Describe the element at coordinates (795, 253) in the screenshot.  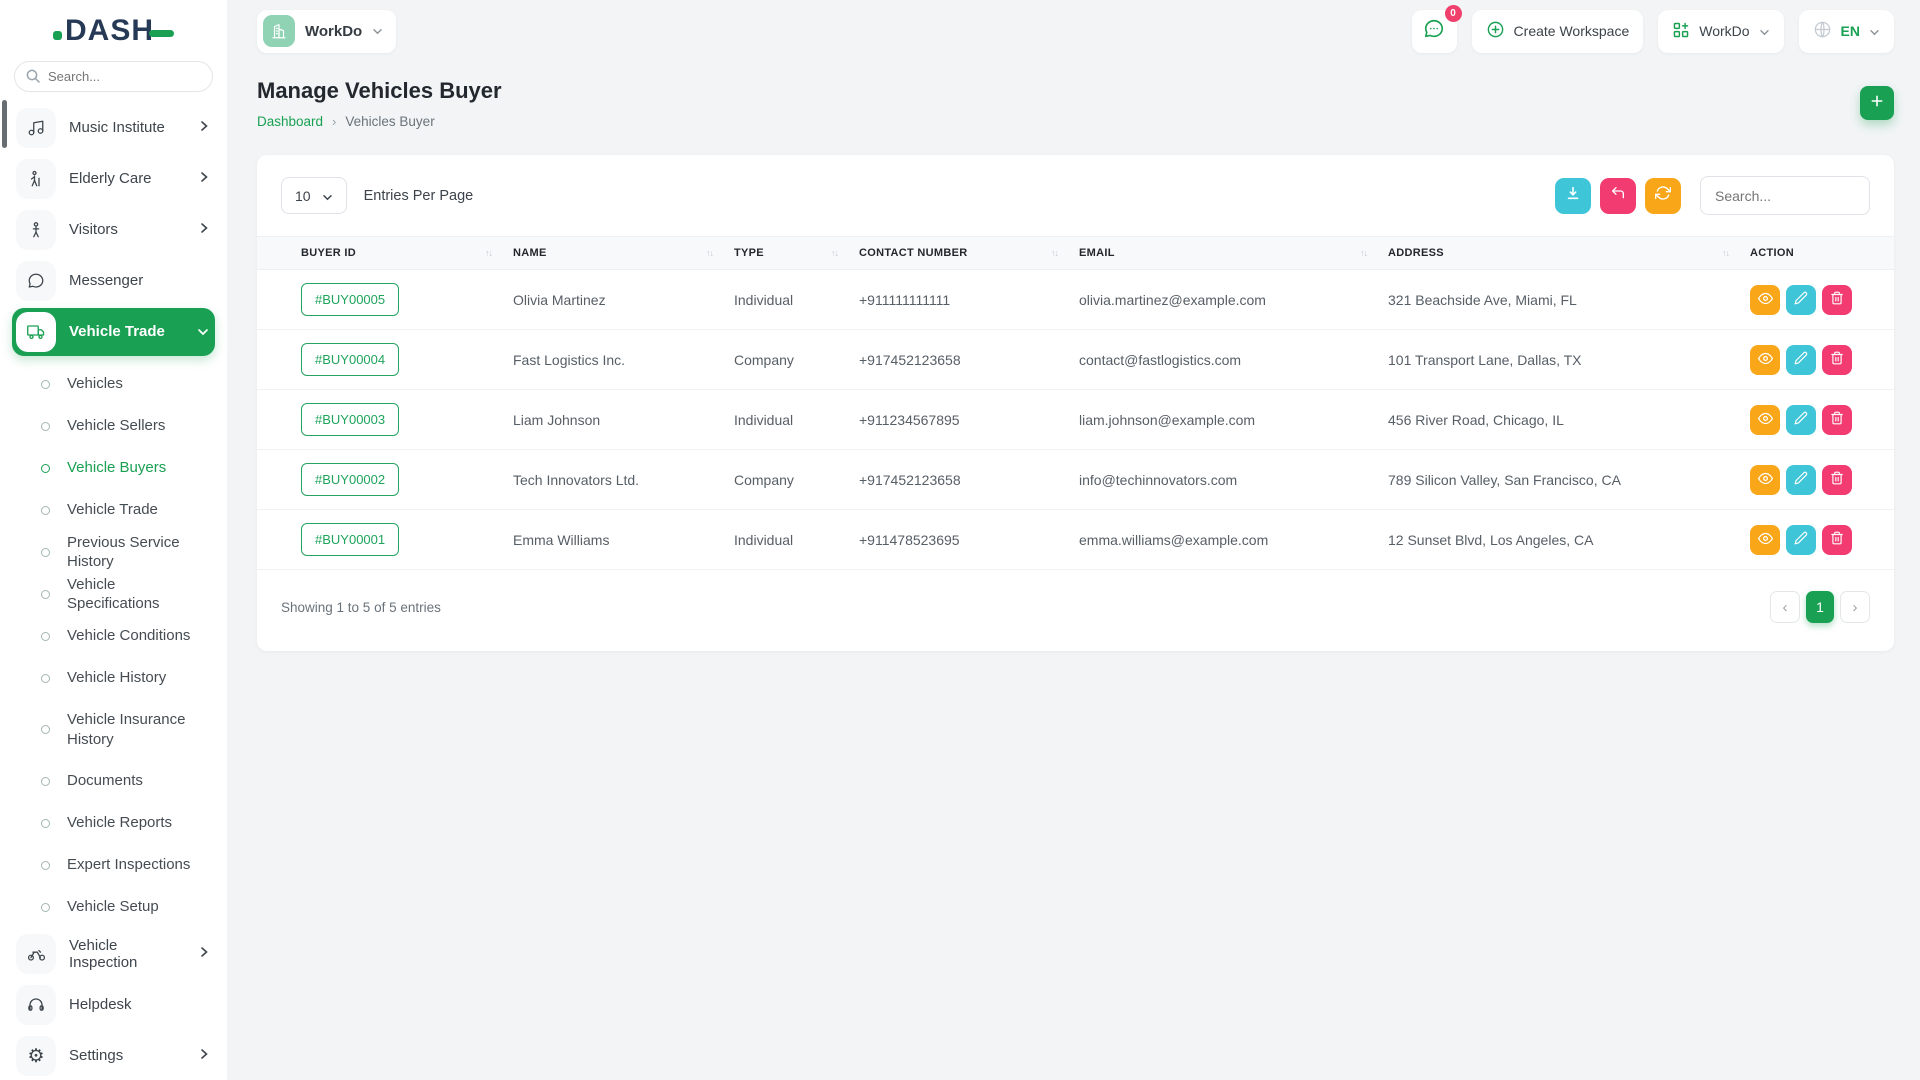
I see `column-header-type: TYPE ↑↓` at that location.